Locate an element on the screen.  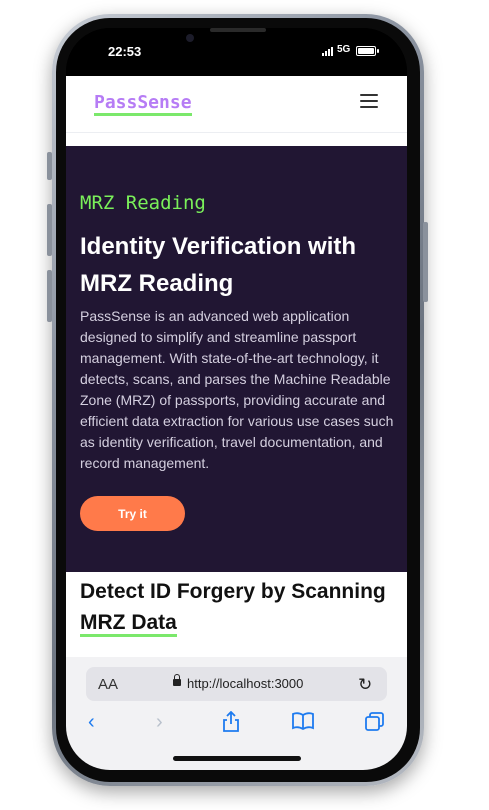
volume-up-button is located at coordinates (49, 230).